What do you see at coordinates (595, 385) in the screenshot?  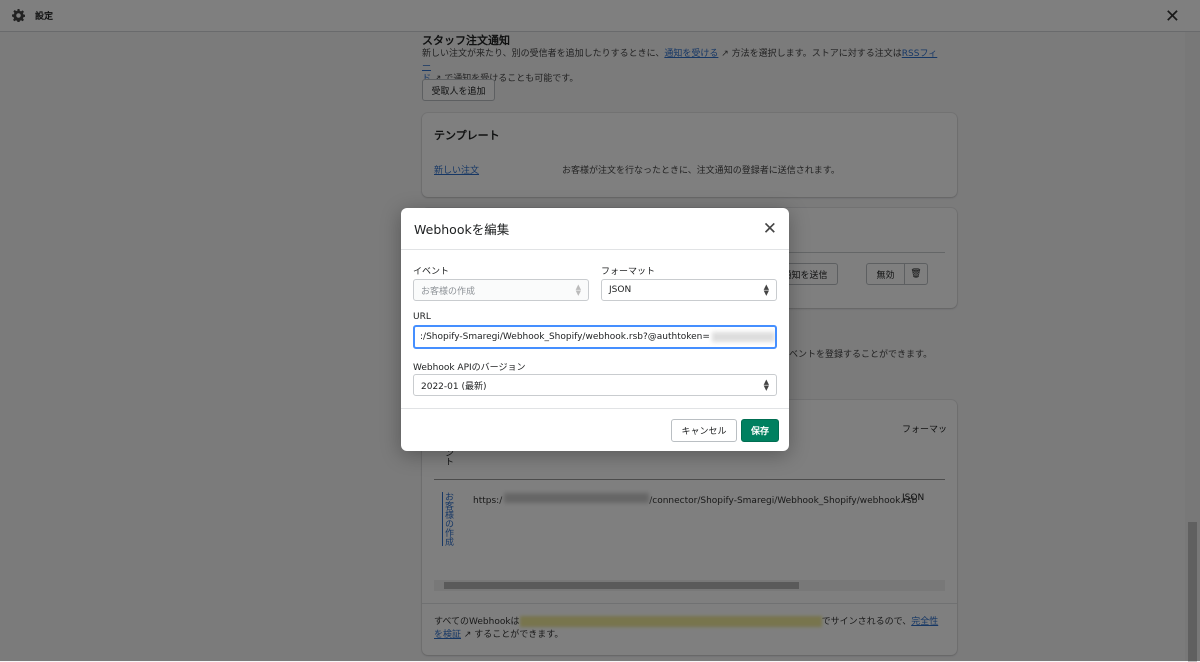 I see `version-select: 2022-01 (最新) ▲ ▼` at bounding box center [595, 385].